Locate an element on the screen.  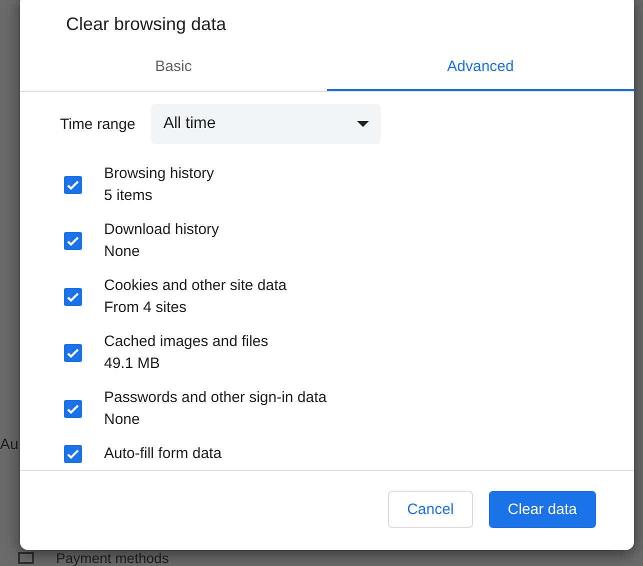
item-title: Download history is located at coordinates (162, 230).